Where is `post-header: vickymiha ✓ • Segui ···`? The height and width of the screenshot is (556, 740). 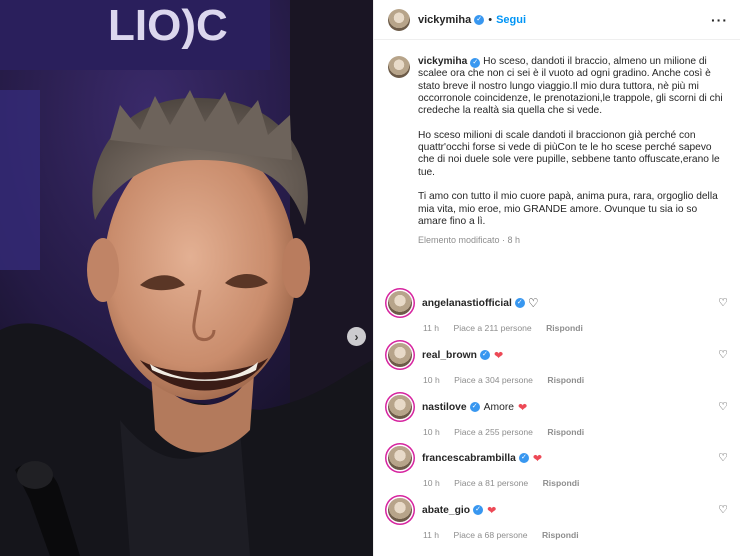 post-header: vickymiha ✓ • Segui ··· is located at coordinates (557, 20).